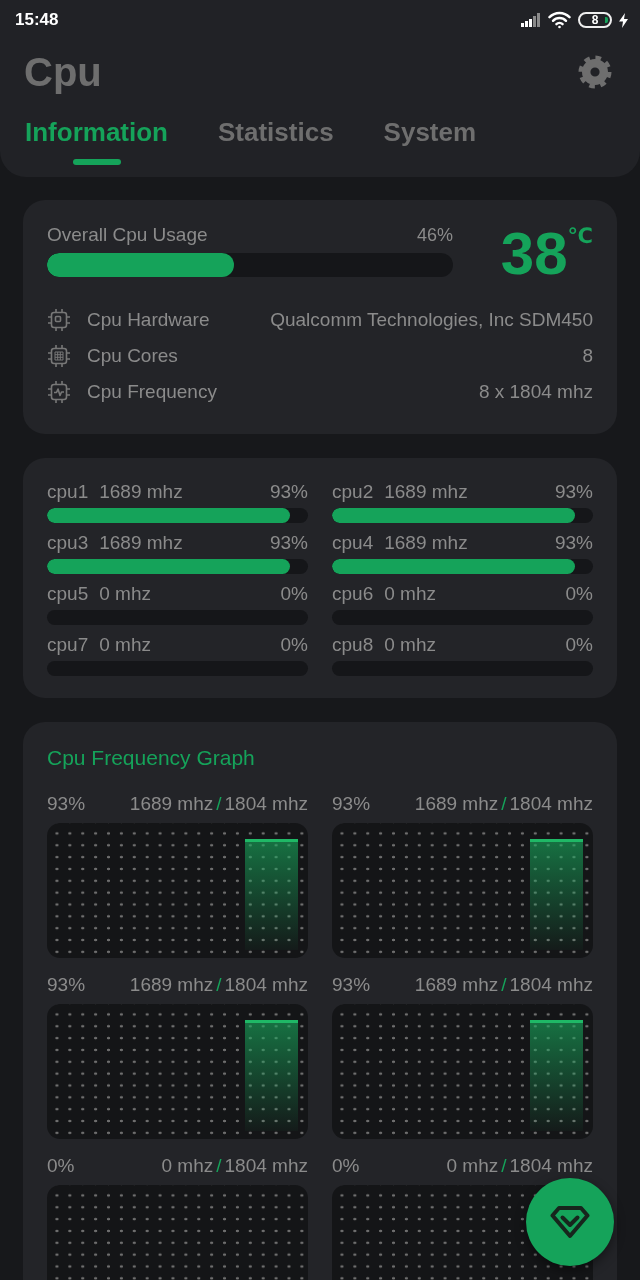  Describe the element at coordinates (587, 356) in the screenshot. I see `detail-value: 8` at that location.